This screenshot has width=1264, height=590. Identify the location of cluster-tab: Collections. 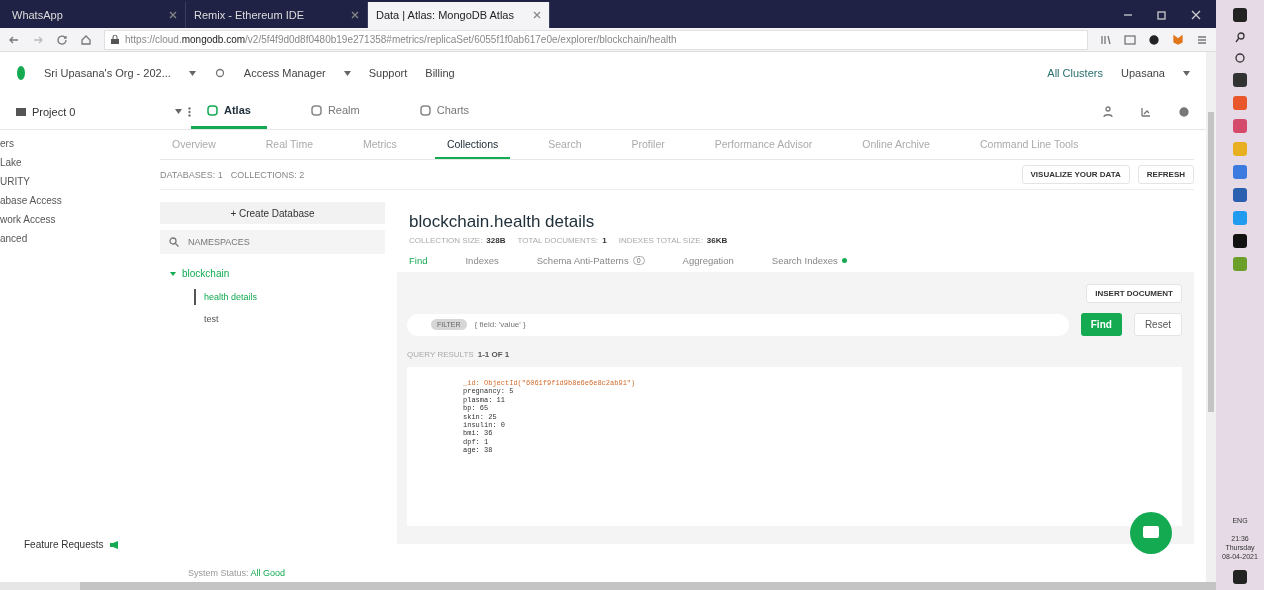
(472, 144).